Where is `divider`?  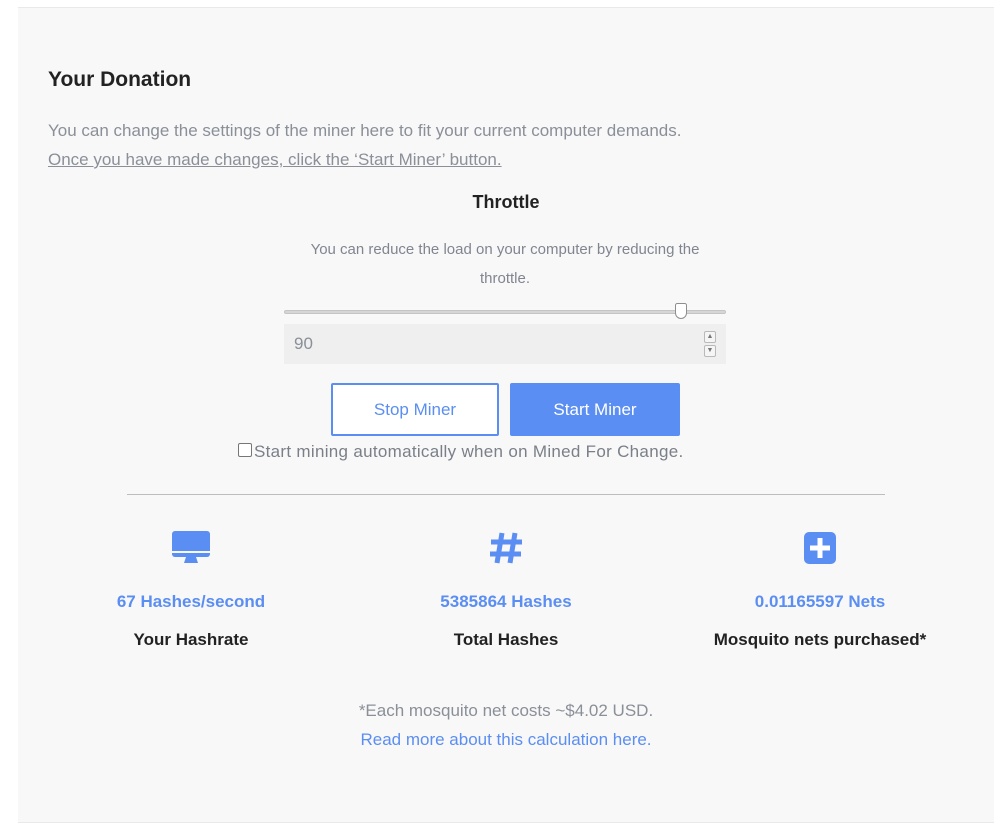
divider is located at coordinates (506, 494).